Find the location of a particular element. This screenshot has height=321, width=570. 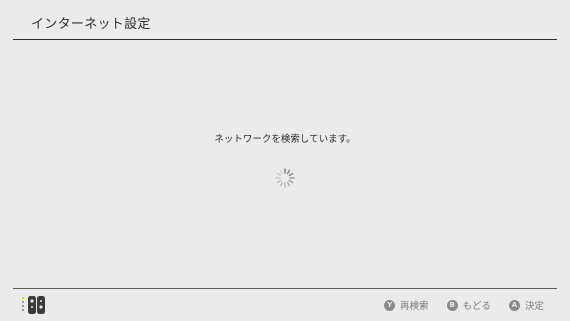

confirm-label: 決定 is located at coordinates (534, 306).